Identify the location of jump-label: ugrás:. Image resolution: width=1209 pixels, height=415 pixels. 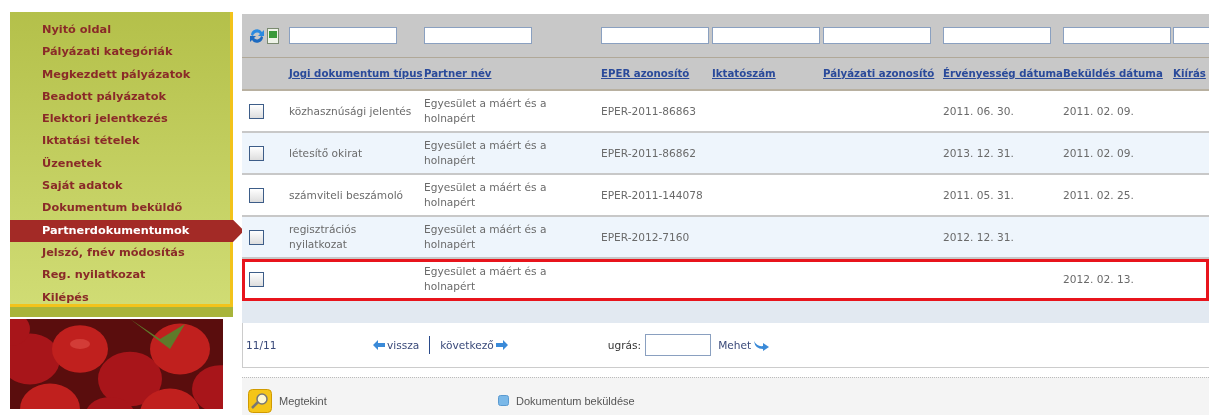
(624, 345).